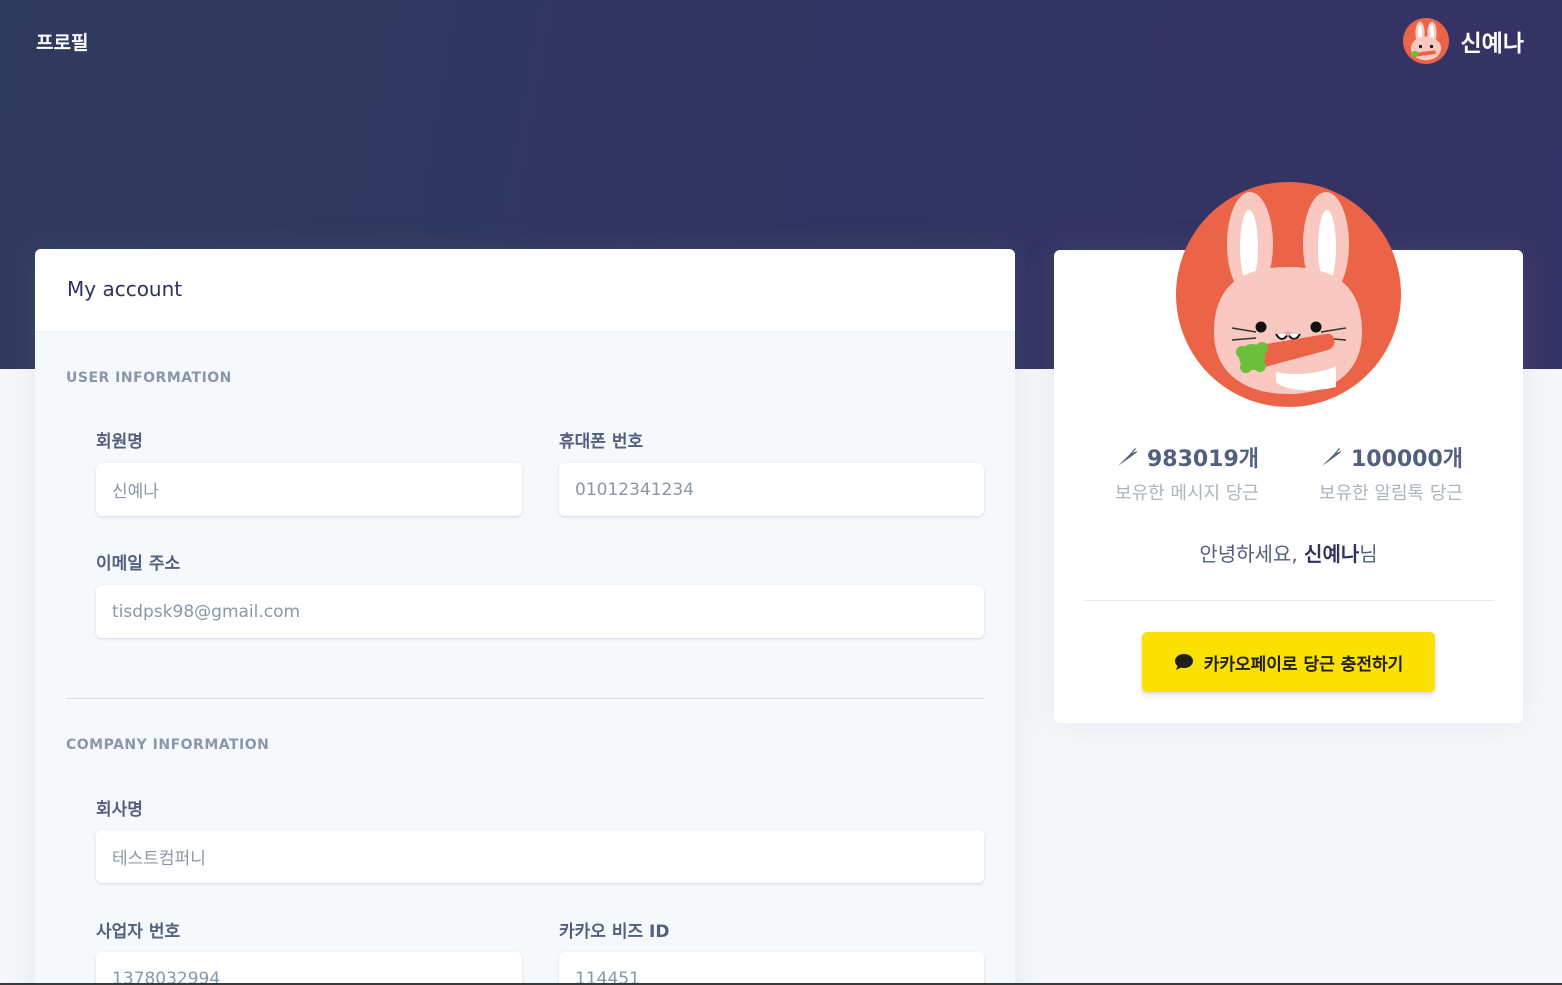  What do you see at coordinates (125, 289) in the screenshot?
I see `account-card-title: My account` at bounding box center [125, 289].